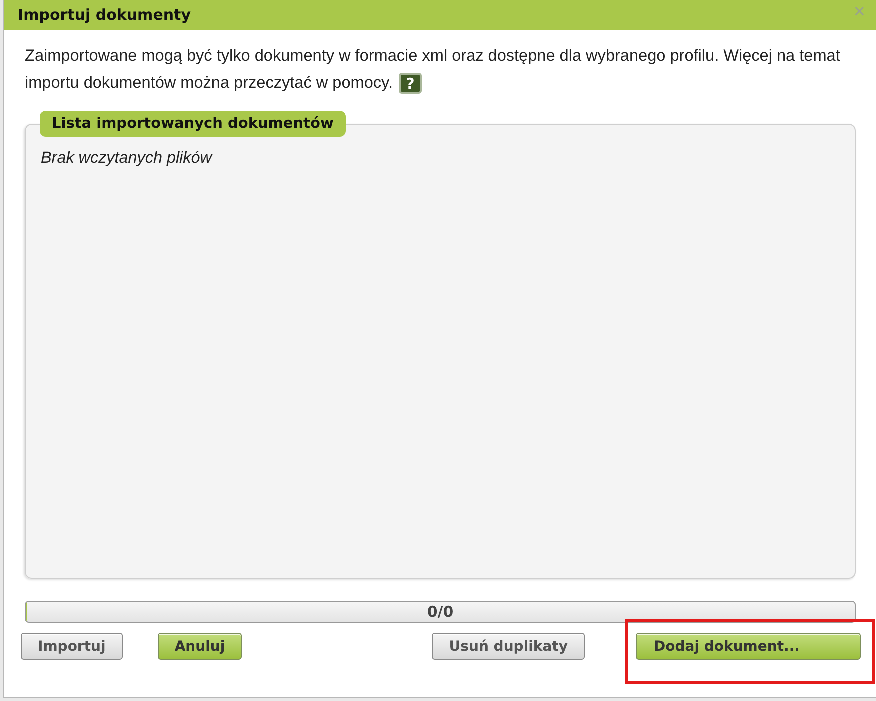  Describe the element at coordinates (432, 56) in the screenshot. I see `intro-text: Zaimportowane mogą być tylko dokumenty w formacie xml oraz dostępne dla wybranego profilu. Więcej na temat` at that location.